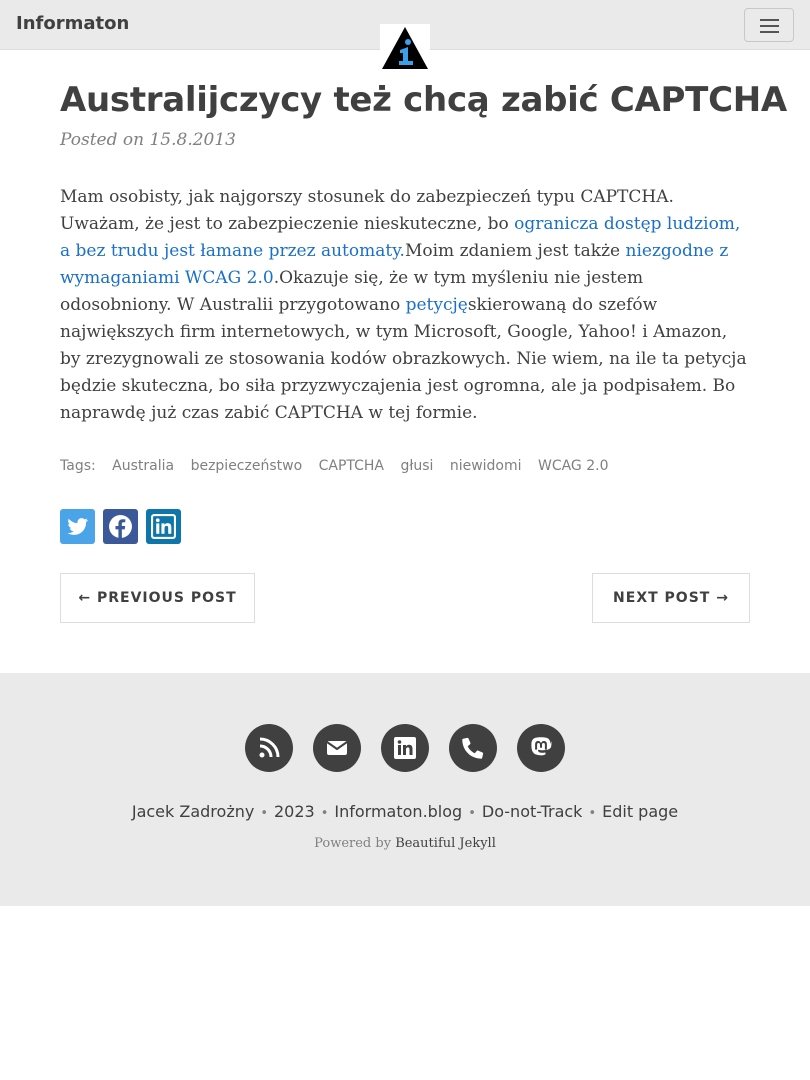 The image size is (810, 1080). Describe the element at coordinates (337, 748) in the screenshot. I see `email-icon` at that location.